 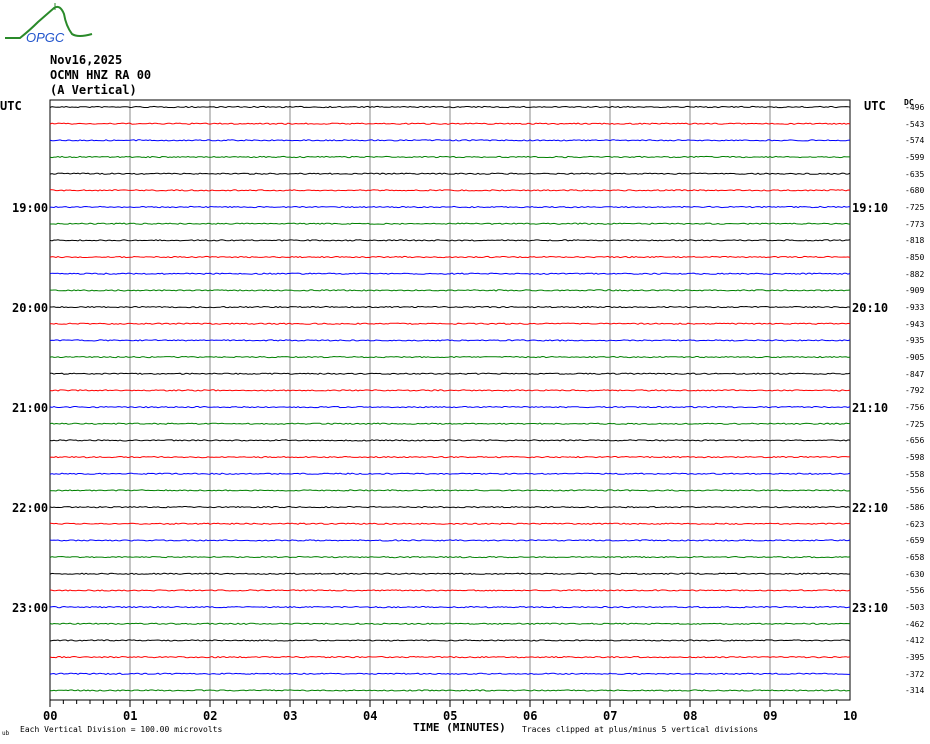 I want to click on right-utc-title: UTC, so click(x=875, y=106).